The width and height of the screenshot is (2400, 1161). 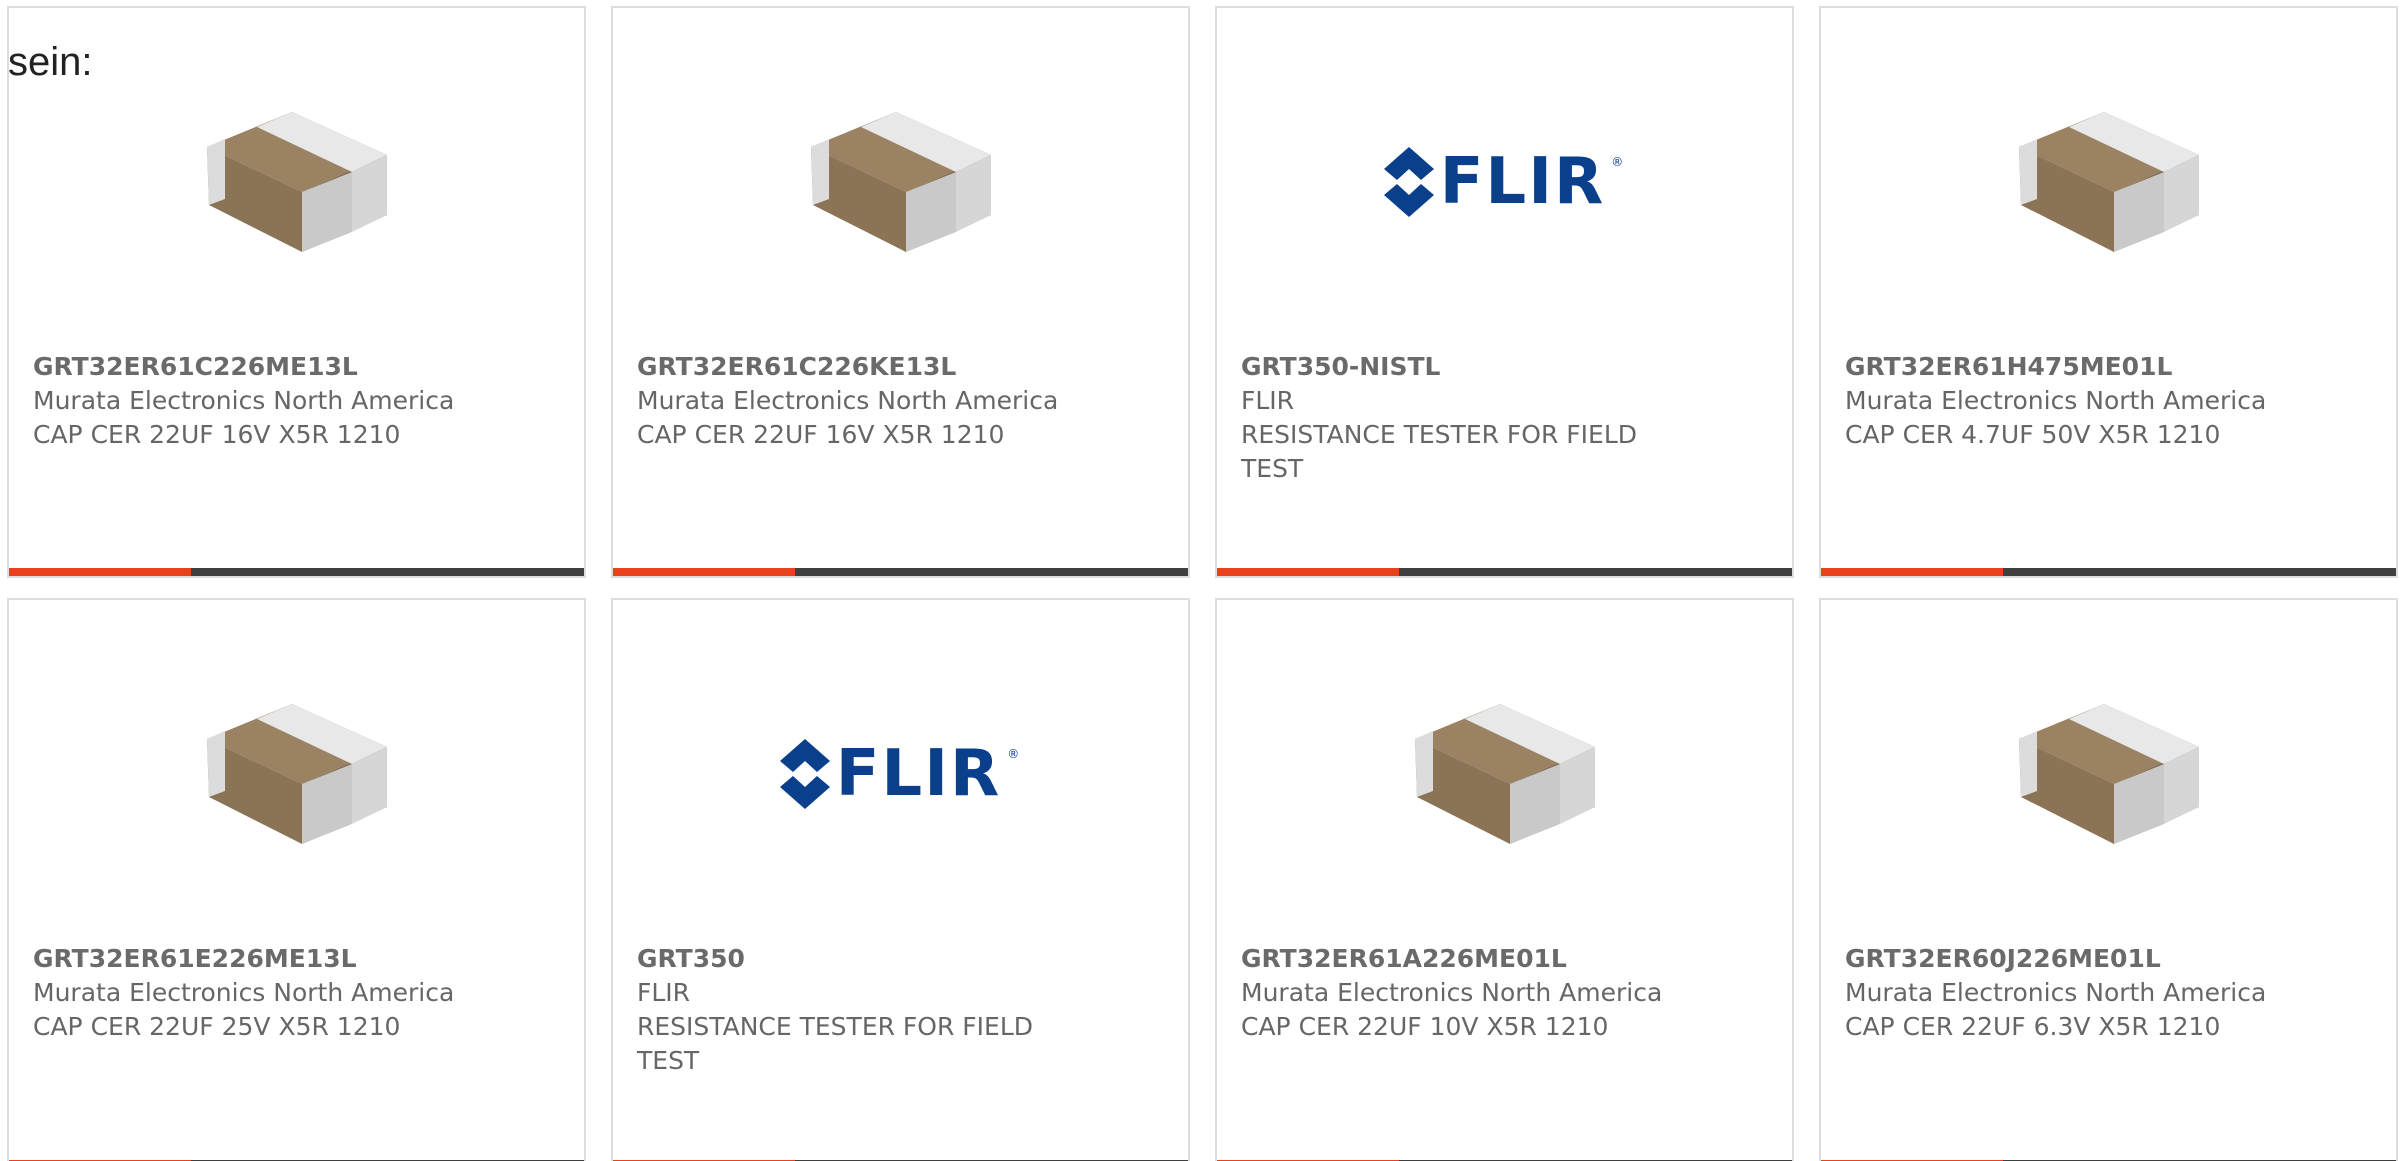 What do you see at coordinates (857, 959) in the screenshot?
I see `part-number-link: GRT350` at bounding box center [857, 959].